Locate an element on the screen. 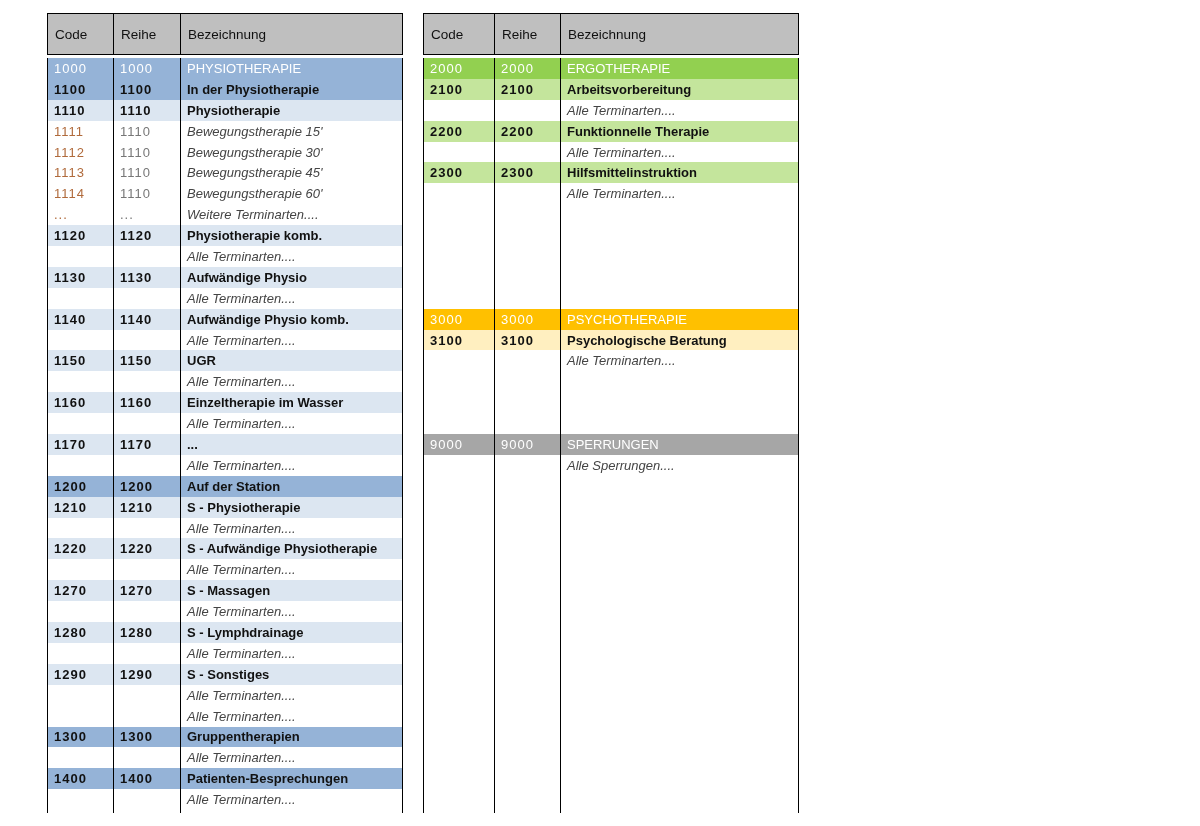 The width and height of the screenshot is (1200, 826). code-cell: 2000 is located at coordinates (458, 68).